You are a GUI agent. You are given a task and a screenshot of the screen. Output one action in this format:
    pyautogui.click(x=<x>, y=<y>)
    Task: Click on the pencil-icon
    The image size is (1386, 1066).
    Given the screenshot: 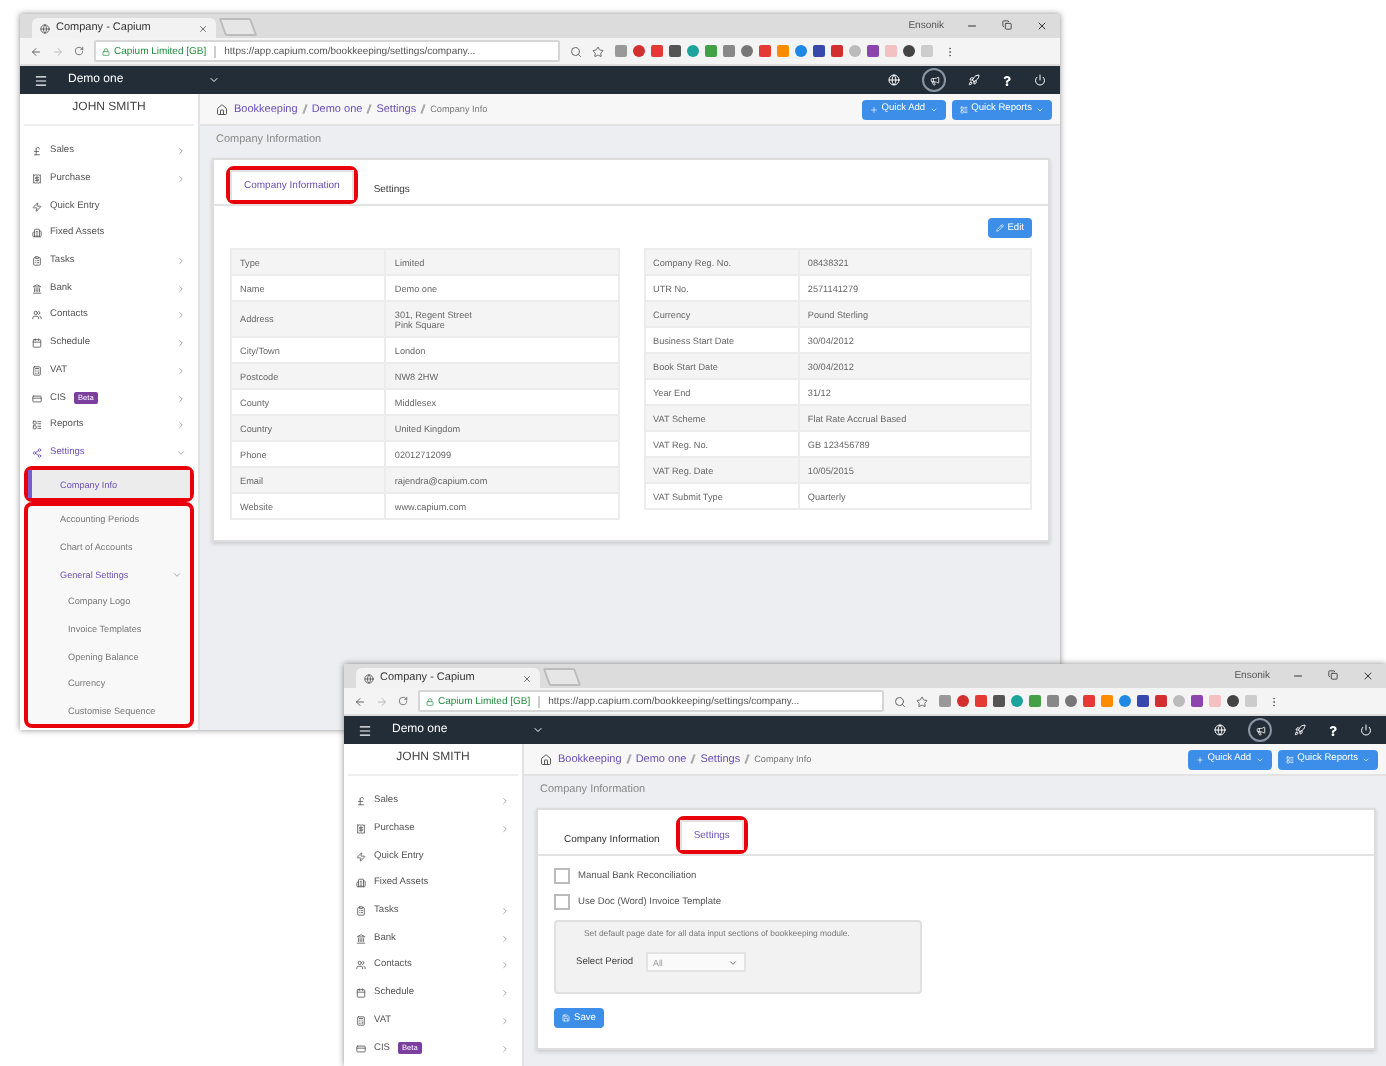 What is the action you would take?
    pyautogui.click(x=999, y=228)
    